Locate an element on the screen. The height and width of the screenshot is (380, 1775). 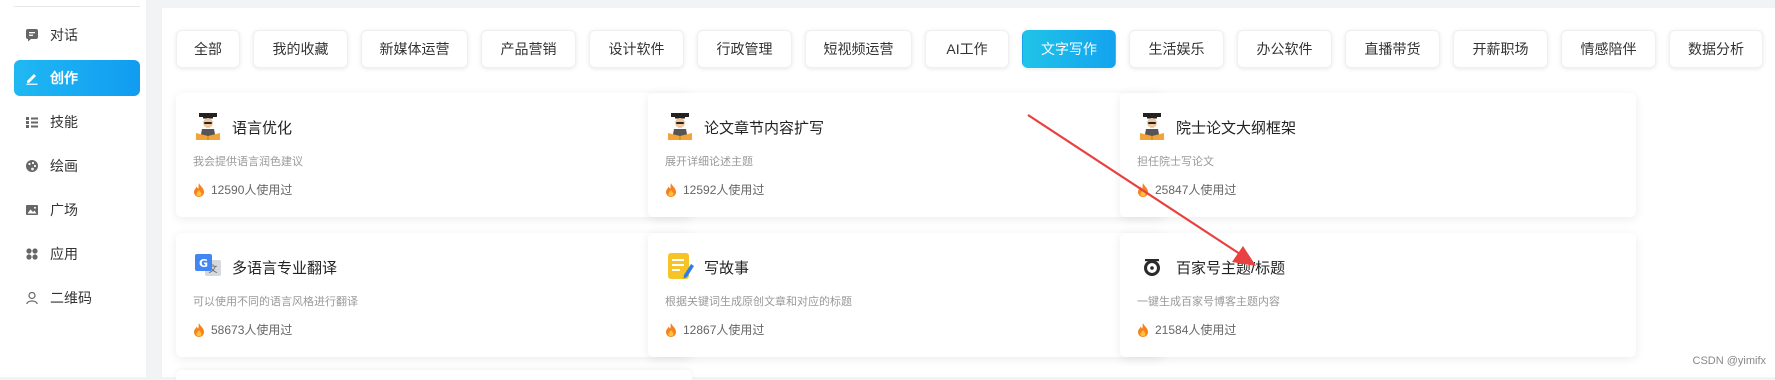
tab-companion: 情感陪伴 is located at coordinates (1608, 49).